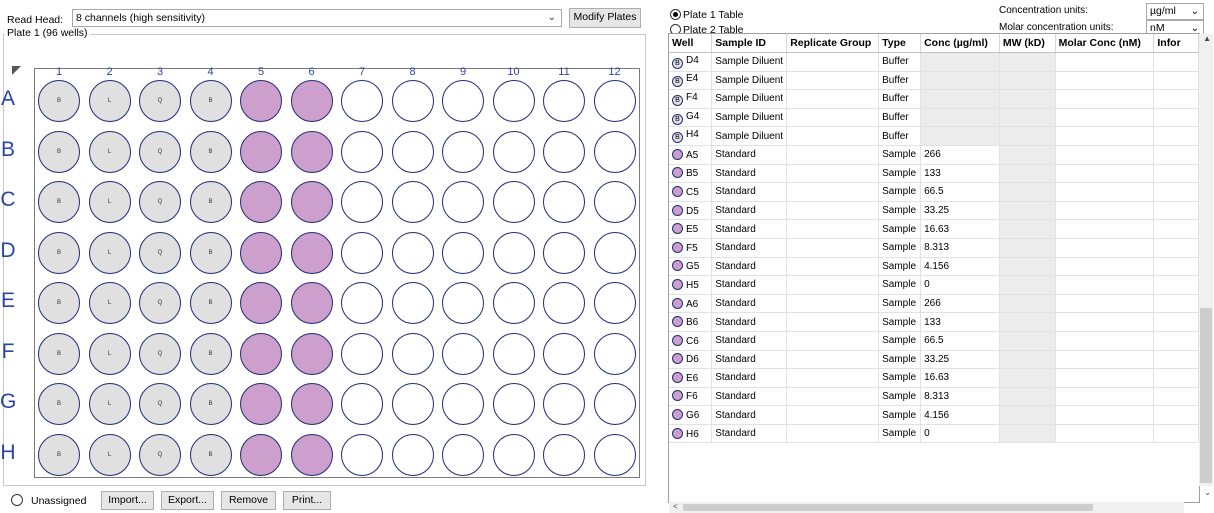 Image resolution: width=1214 pixels, height=513 pixels. Describe the element at coordinates (960, 304) in the screenshot. I see `conc-cell: 266` at that location.